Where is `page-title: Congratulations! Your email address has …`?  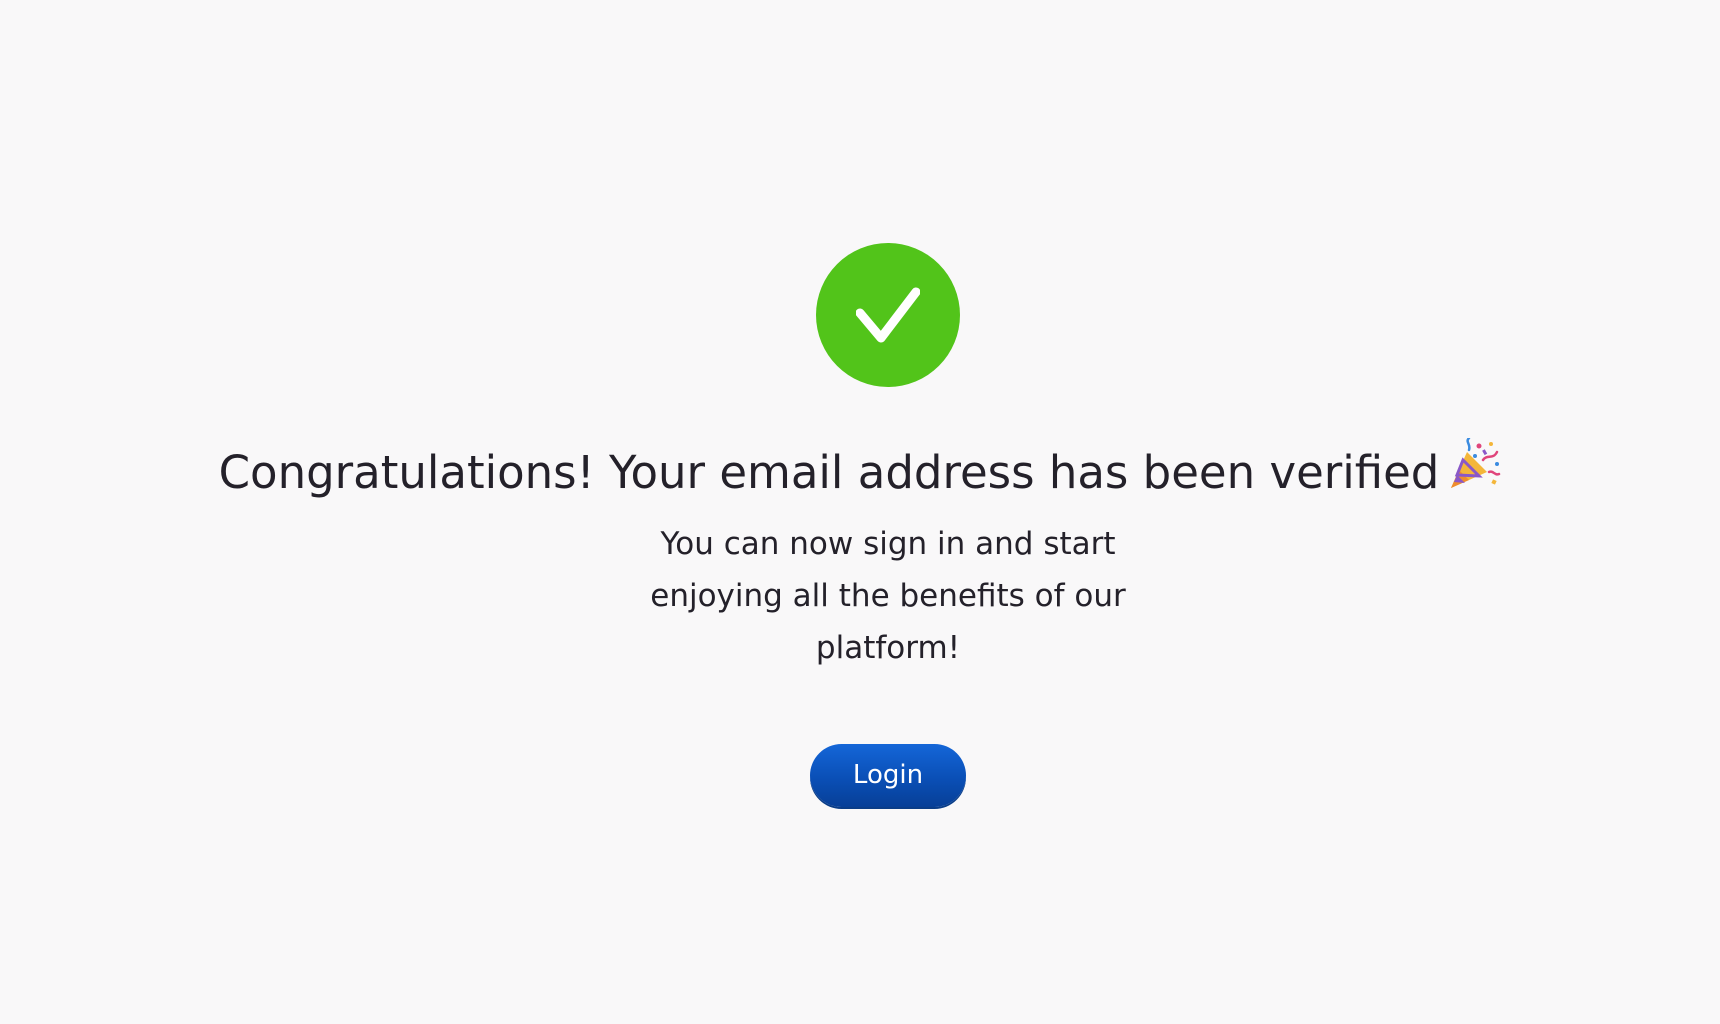 page-title: Congratulations! Your email address has … is located at coordinates (829, 472).